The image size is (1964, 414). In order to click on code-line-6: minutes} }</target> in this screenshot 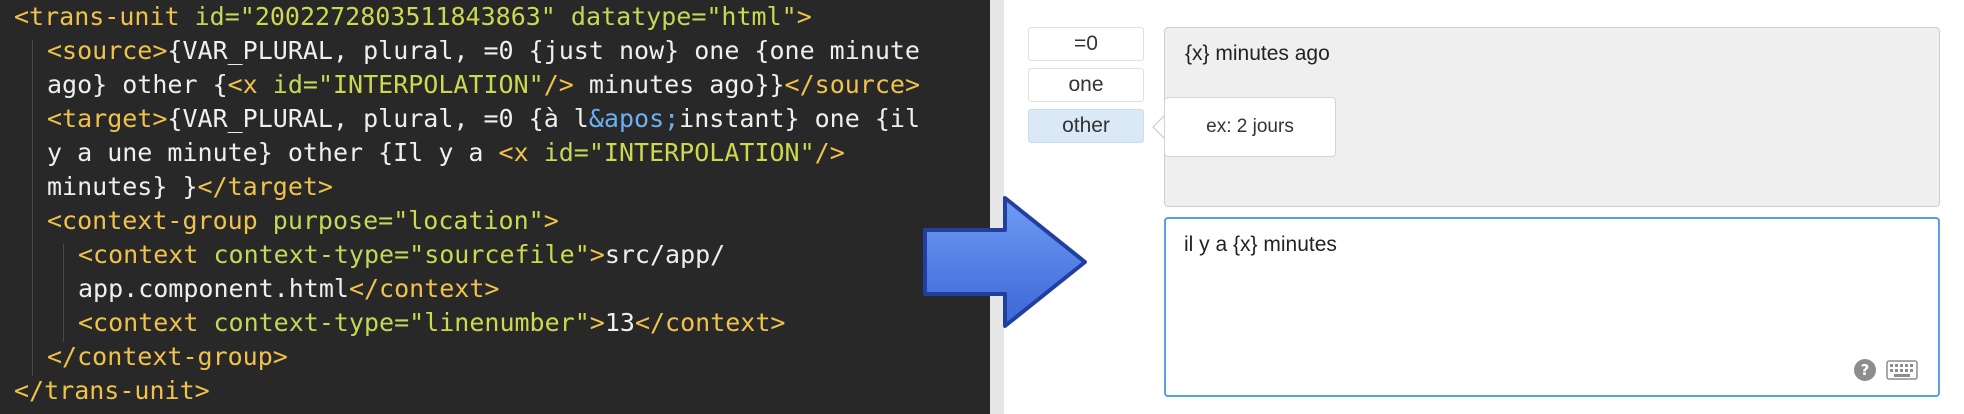, I will do `click(190, 186)`.